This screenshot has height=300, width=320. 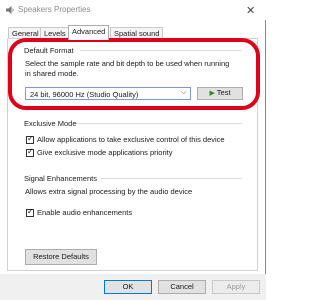 I want to click on speaker-icon, so click(x=10, y=10).